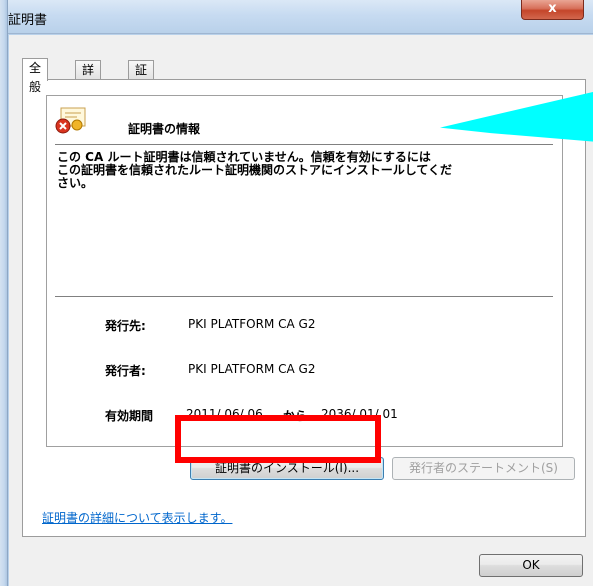 The width and height of the screenshot is (593, 586). What do you see at coordinates (35, 76) in the screenshot?
I see `tab-general: 全般` at bounding box center [35, 76].